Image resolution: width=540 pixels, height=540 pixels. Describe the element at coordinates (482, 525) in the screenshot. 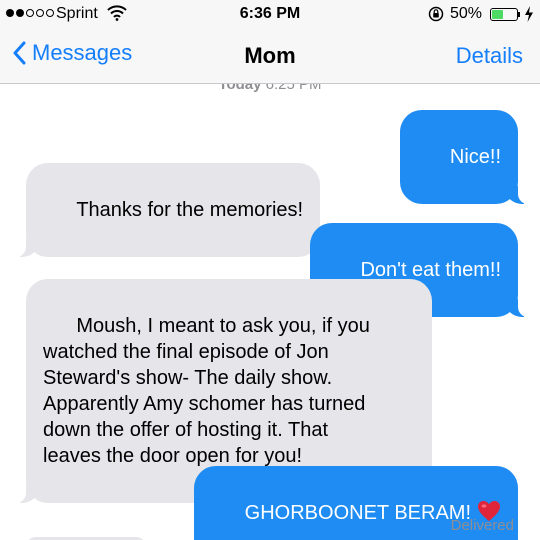

I see `delivered-status: Delivered` at that location.